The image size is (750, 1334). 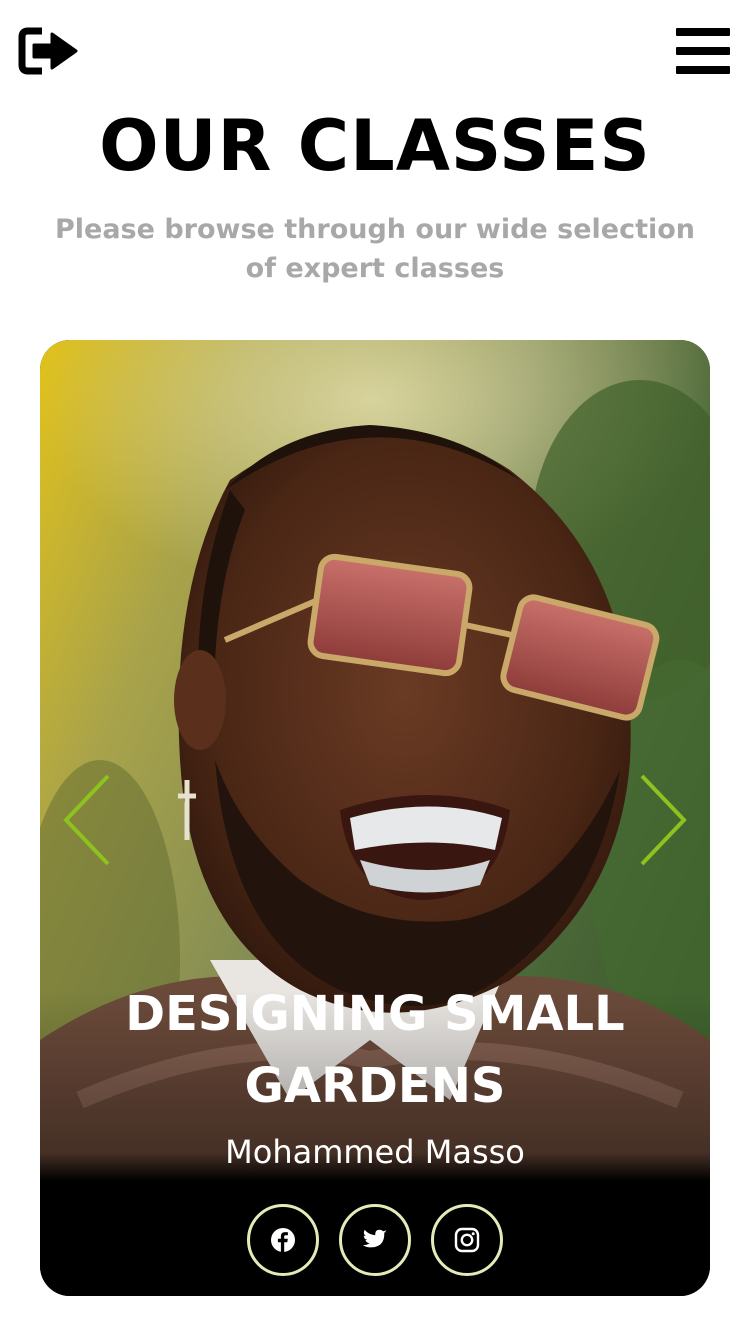 I want to click on instagram-icon, so click(x=467, y=1240).